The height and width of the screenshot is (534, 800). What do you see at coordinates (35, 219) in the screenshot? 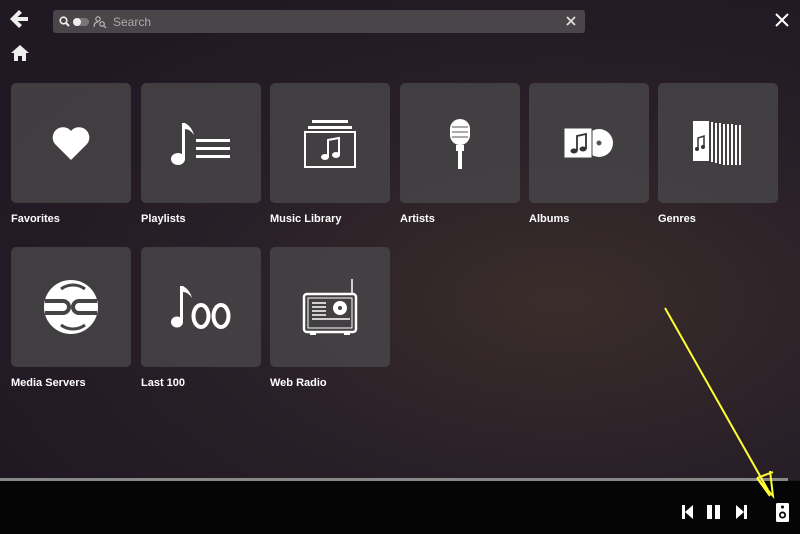
I see `tile-label: Favorites` at bounding box center [35, 219].